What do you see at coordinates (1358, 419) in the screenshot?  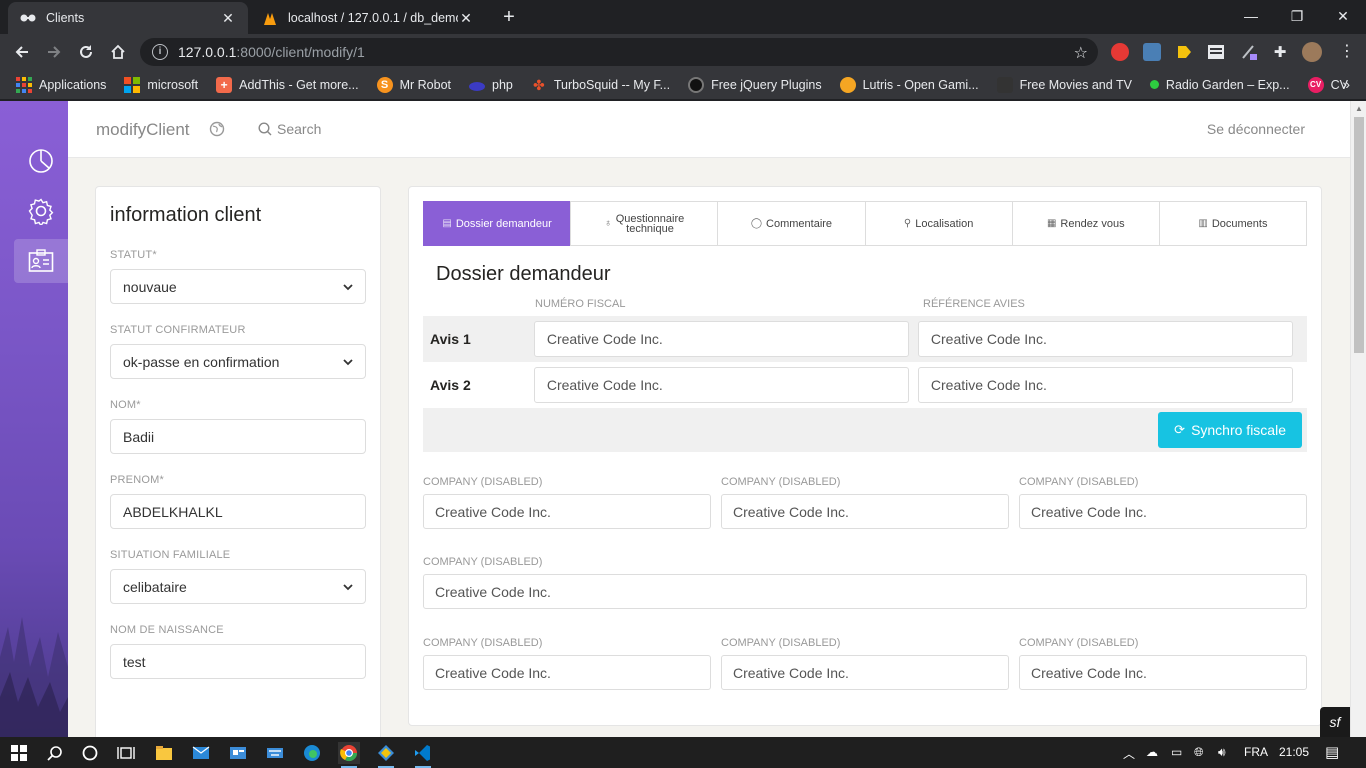 I see `page-scrollbar: ▲` at bounding box center [1358, 419].